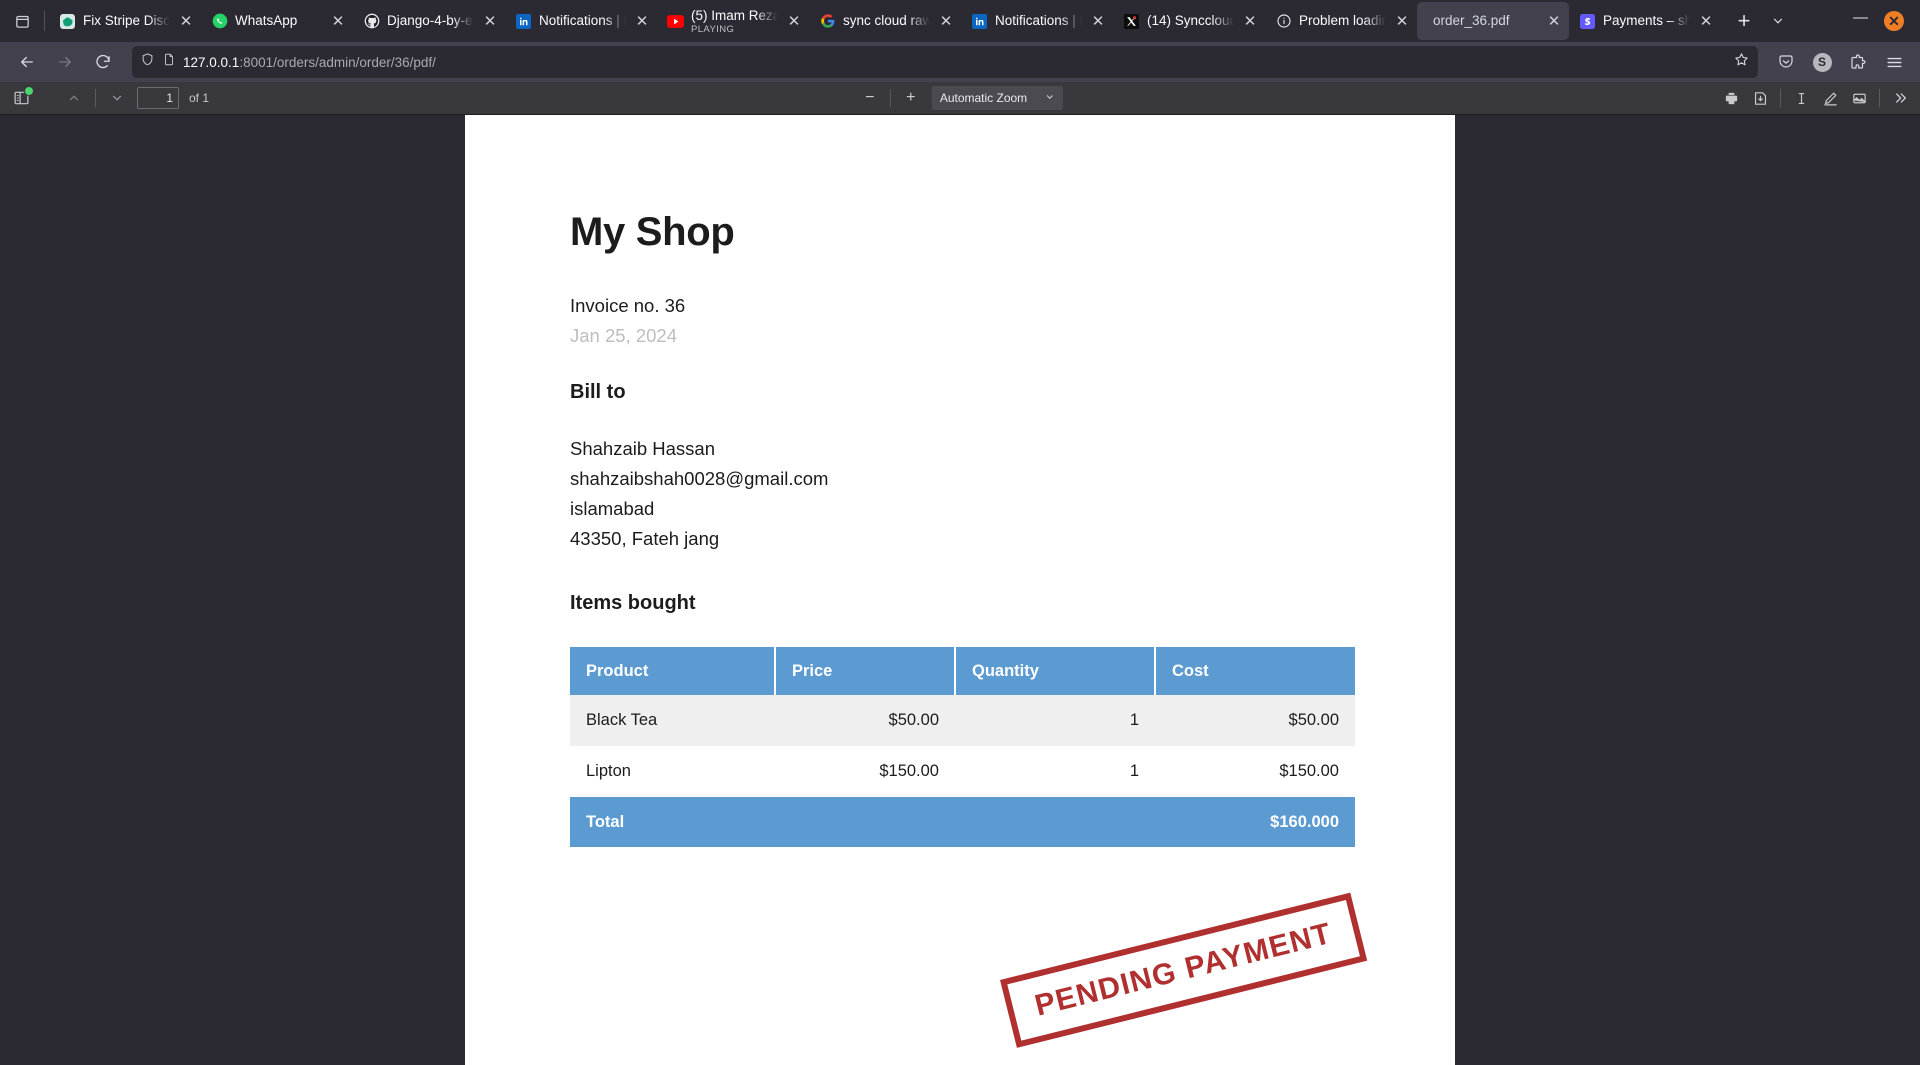  I want to click on account-avatar: S, so click(1822, 62).